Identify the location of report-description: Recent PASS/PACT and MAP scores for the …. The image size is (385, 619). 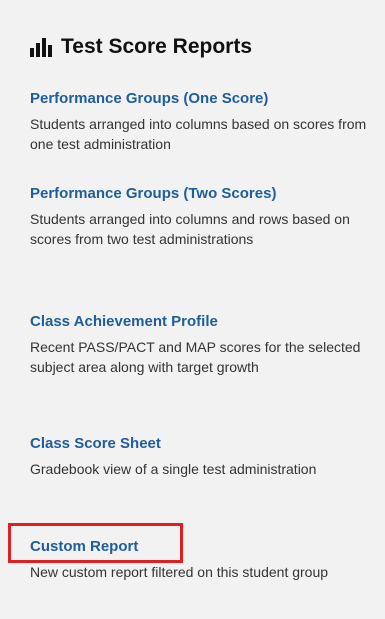
(195, 357).